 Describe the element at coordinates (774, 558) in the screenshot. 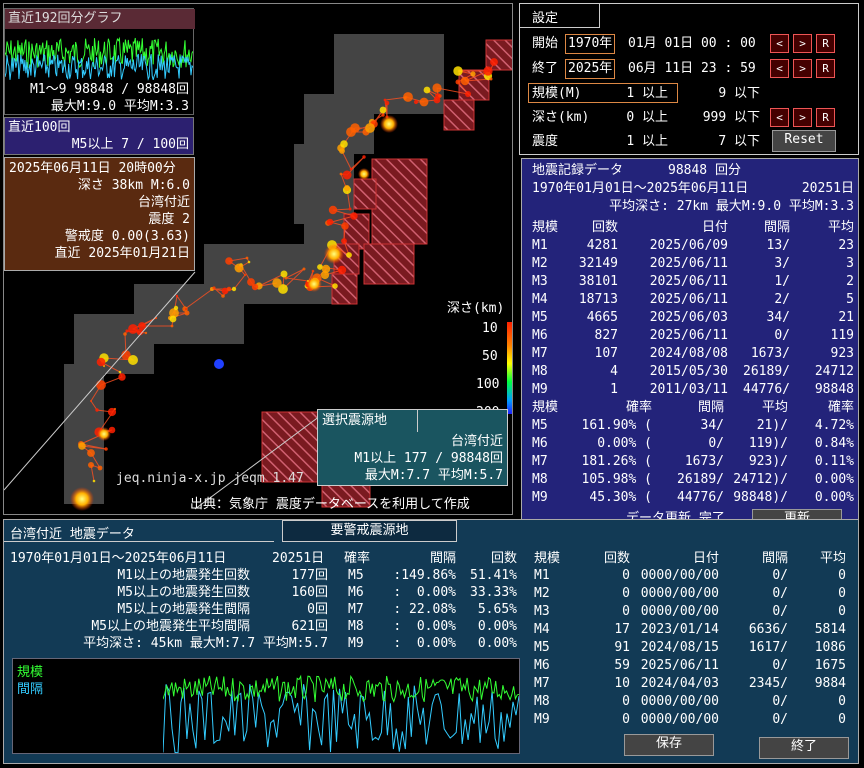

I see `bottom-table-header: 間隔` at that location.